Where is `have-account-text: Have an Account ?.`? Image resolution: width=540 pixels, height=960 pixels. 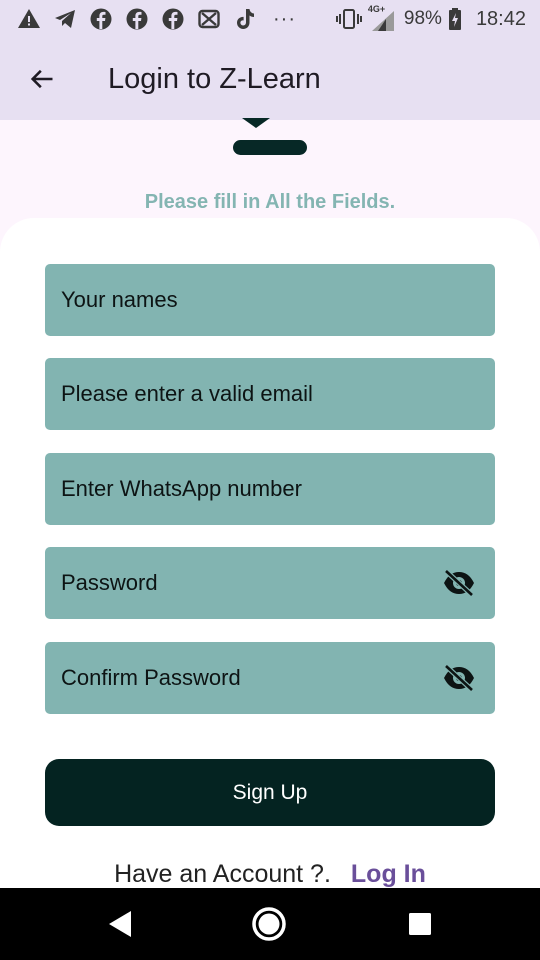
have-account-text: Have an Account ?. is located at coordinates (222, 874).